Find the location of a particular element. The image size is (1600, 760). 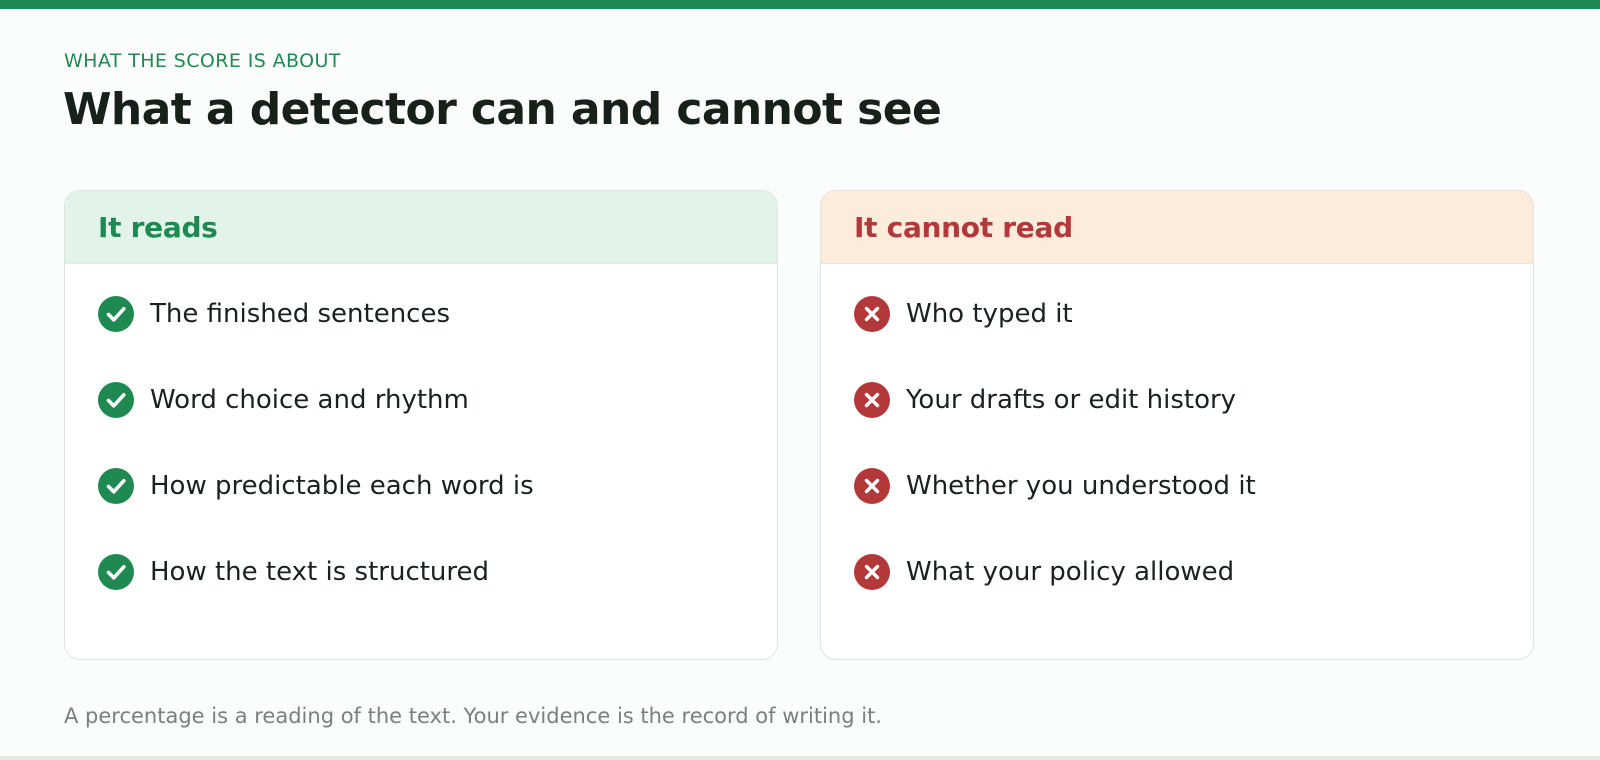

reads-item-label: How the text is structured is located at coordinates (320, 572).